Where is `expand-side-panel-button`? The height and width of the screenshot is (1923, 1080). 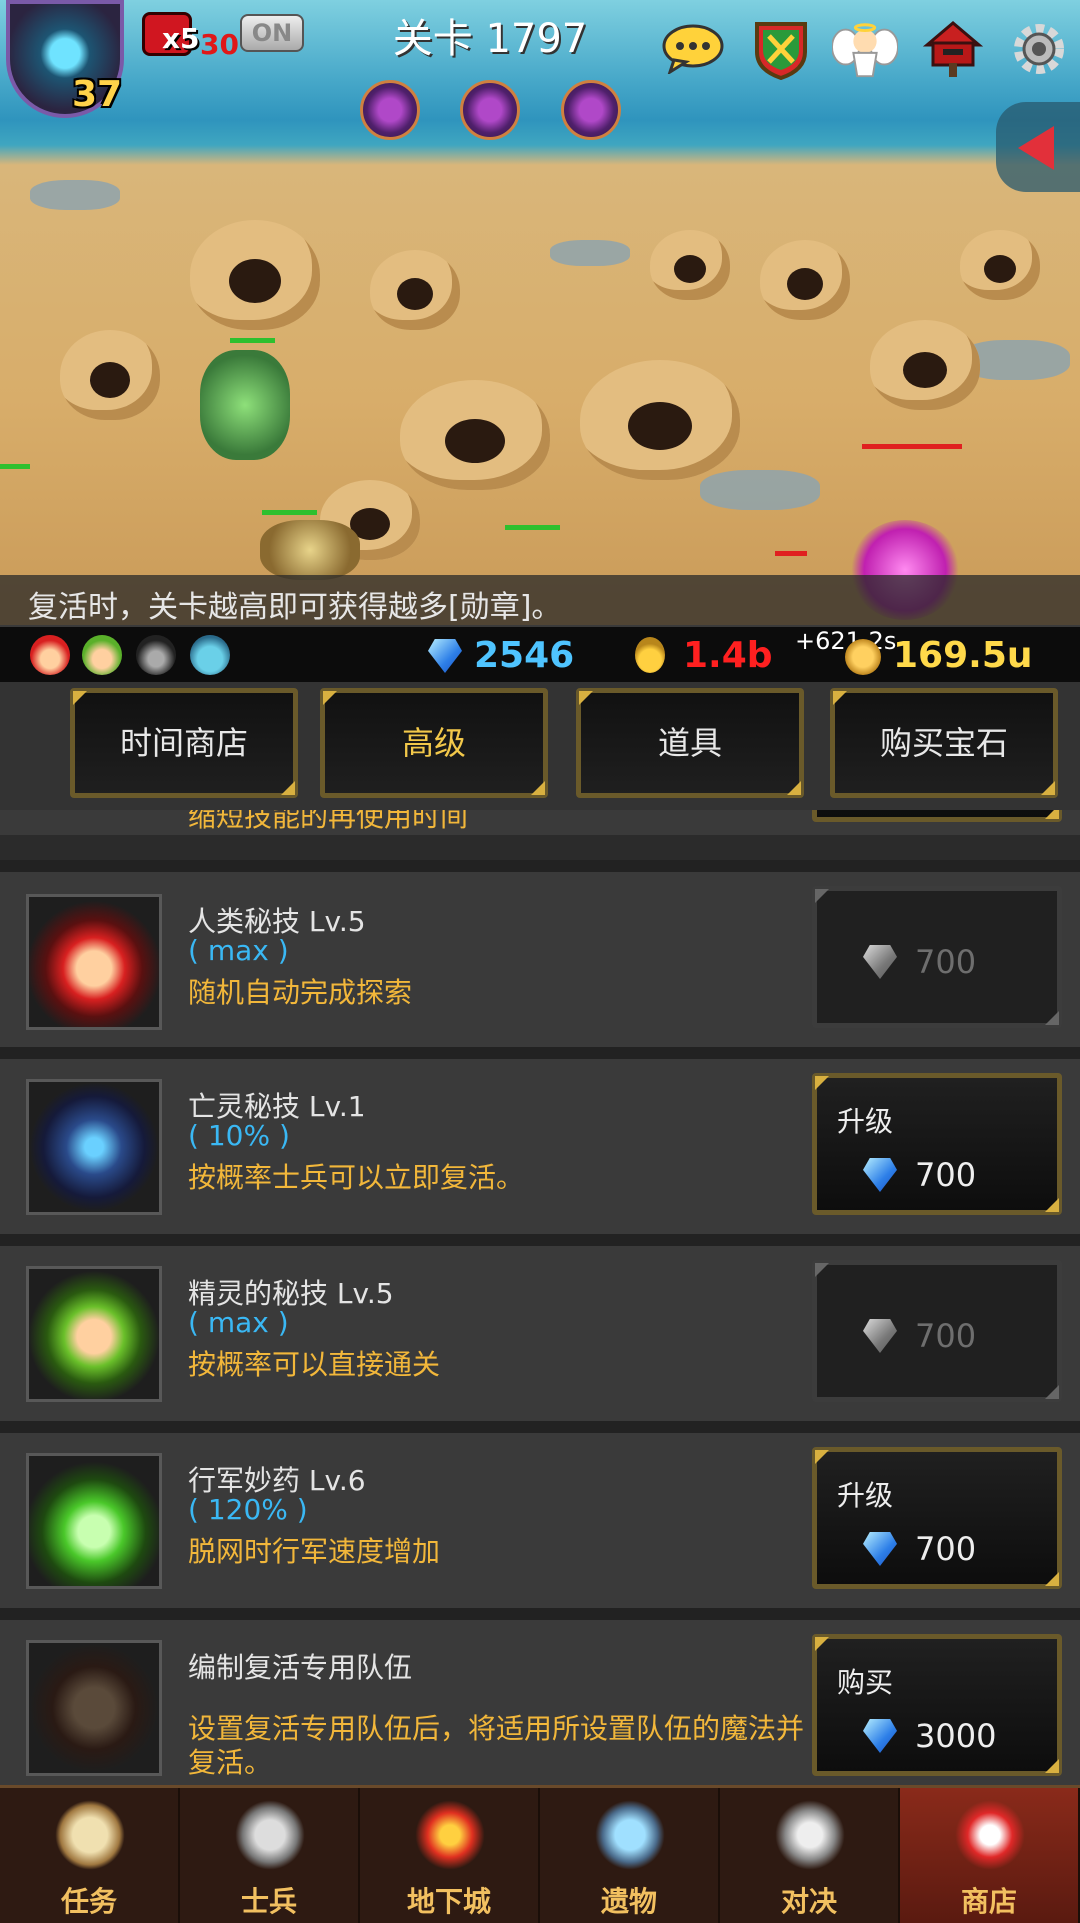 expand-side-panel-button is located at coordinates (1038, 147).